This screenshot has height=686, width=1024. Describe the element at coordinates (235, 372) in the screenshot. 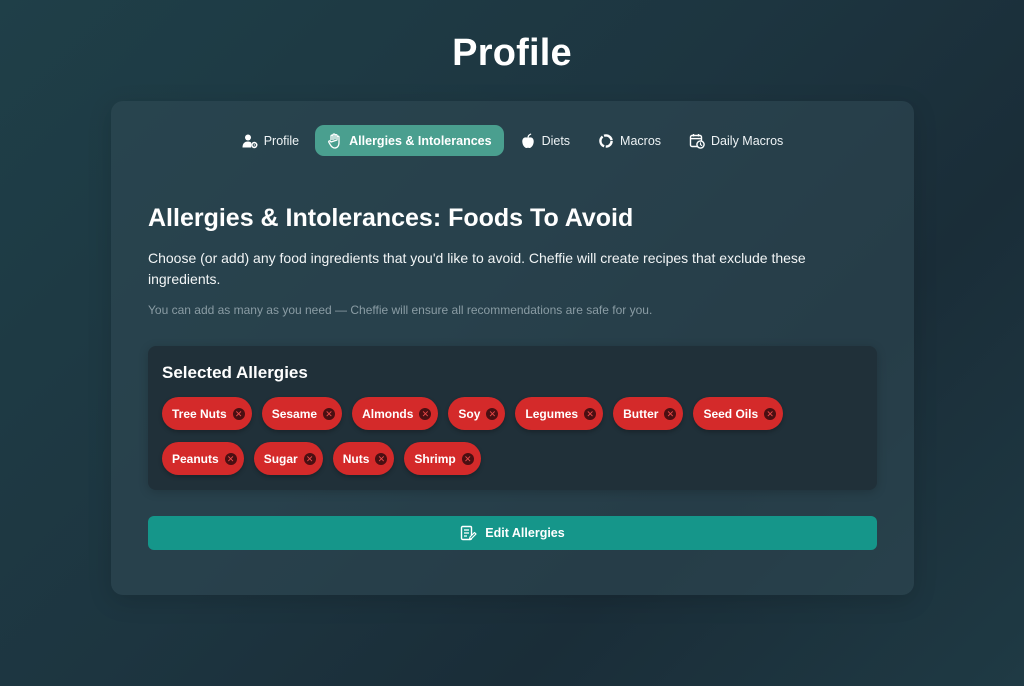

I see `selected-allergies-title: Selected Allergies` at that location.